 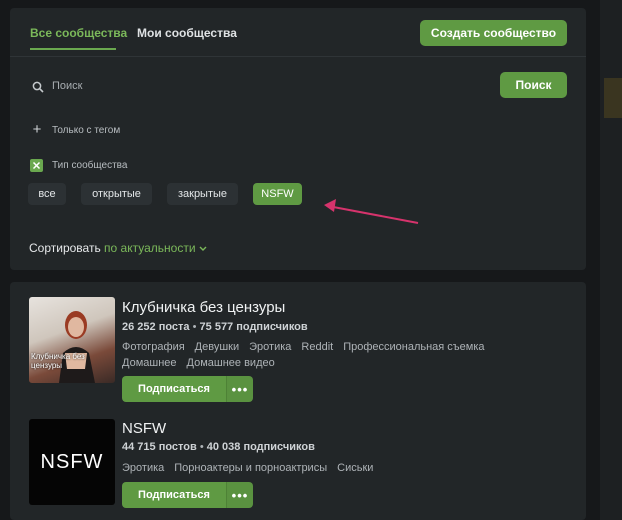 What do you see at coordinates (253, 327) in the screenshot?
I see `subscribers-count: 75 577 подписчиков` at bounding box center [253, 327].